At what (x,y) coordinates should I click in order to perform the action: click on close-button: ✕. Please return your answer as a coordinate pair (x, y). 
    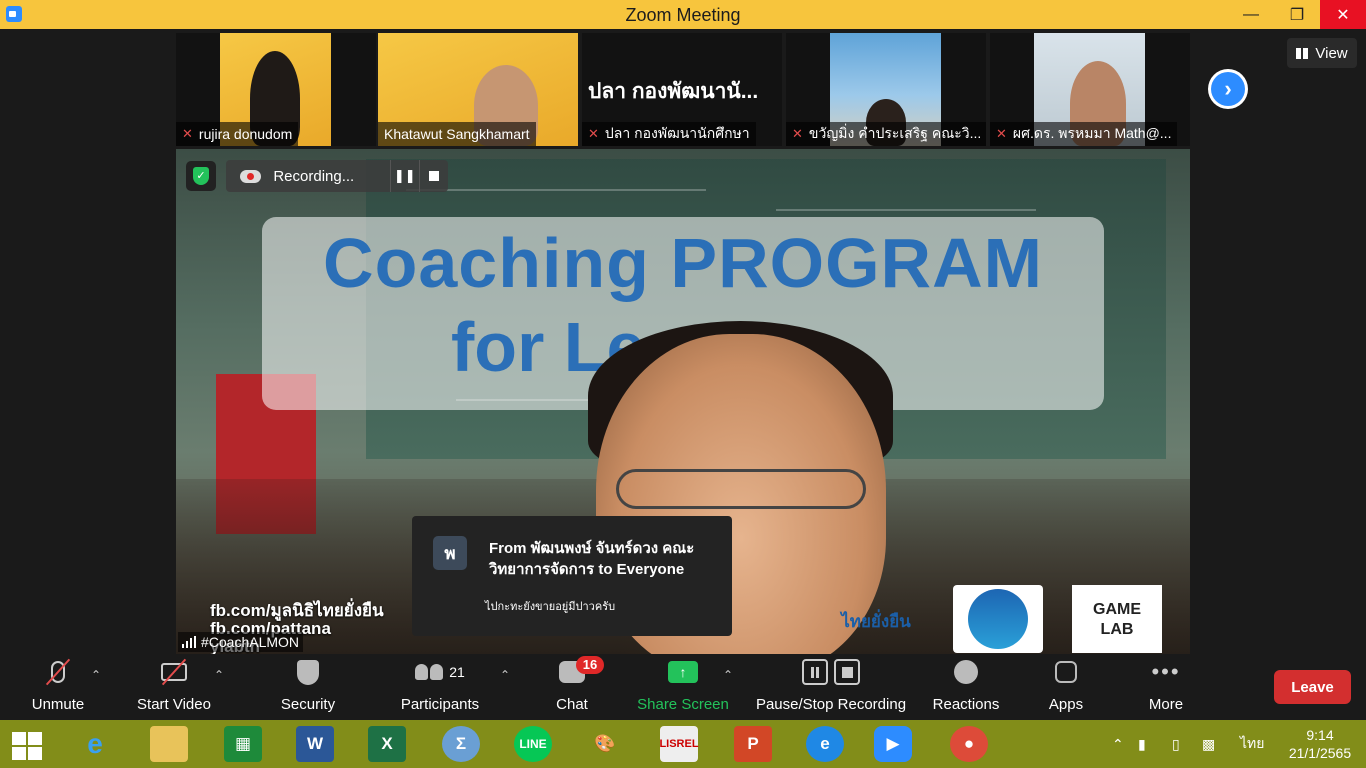
    Looking at the image, I should click on (1343, 14).